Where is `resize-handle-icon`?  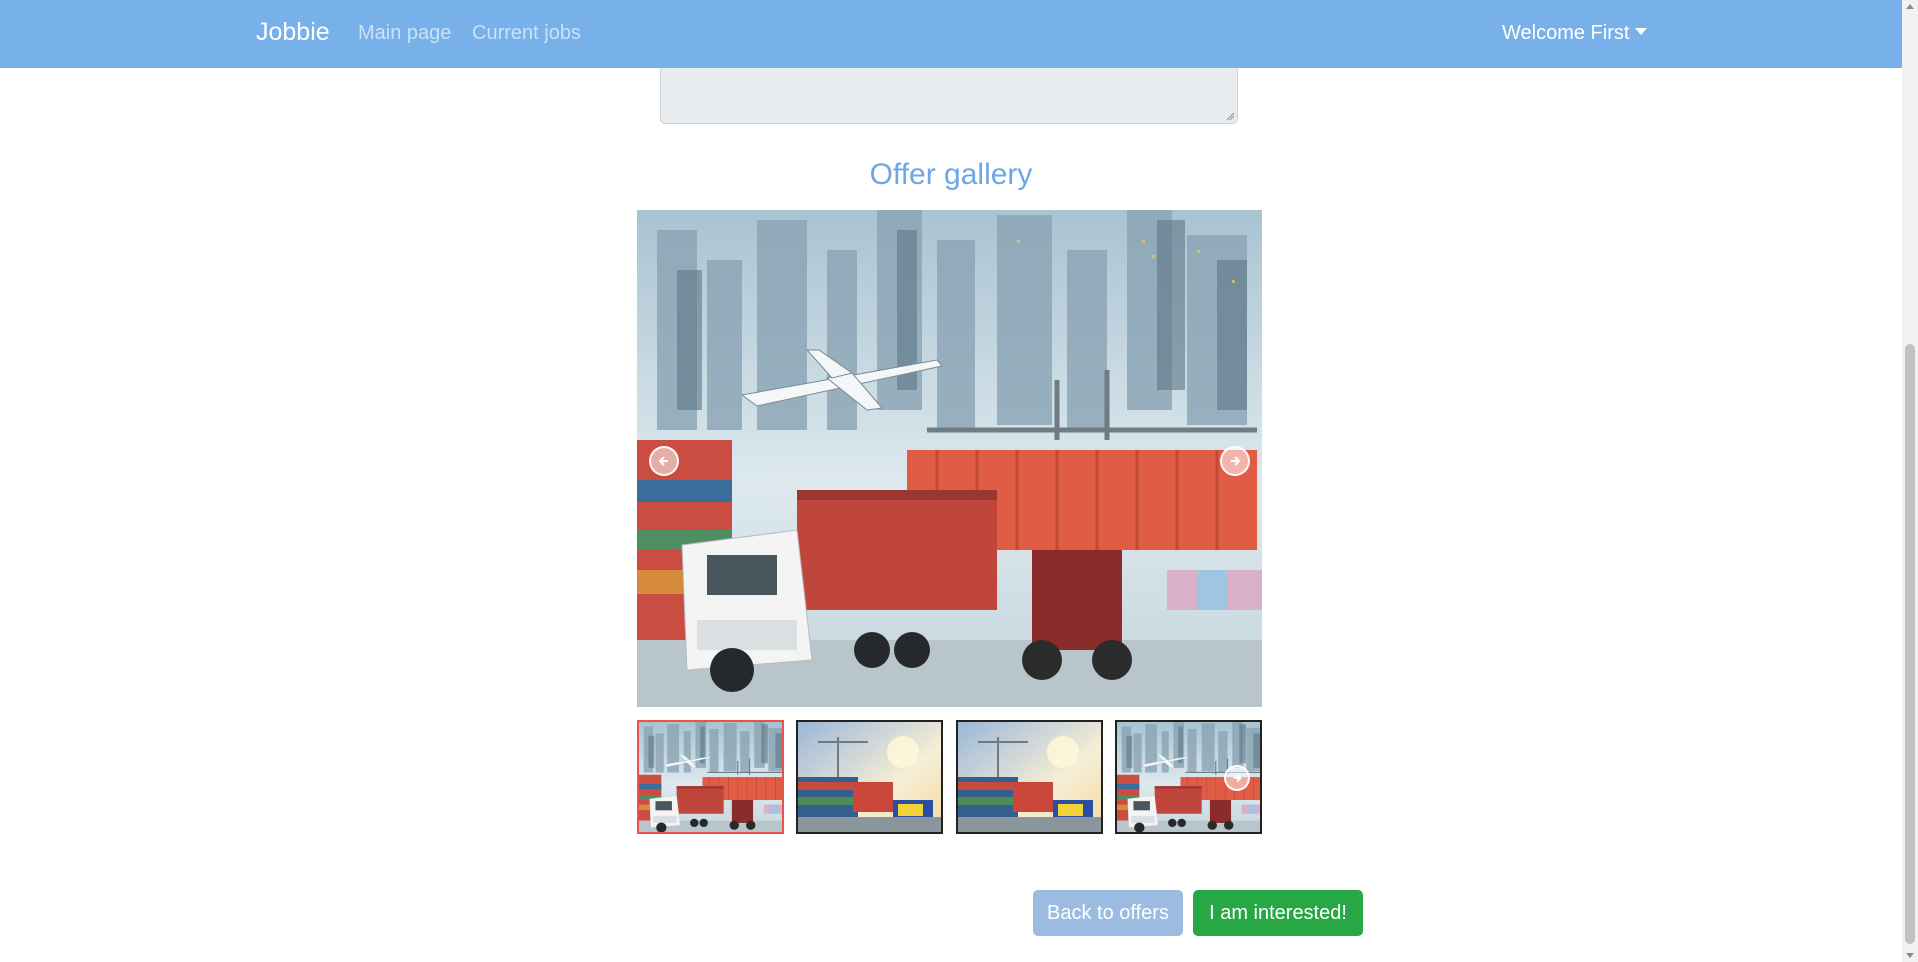
resize-handle-icon is located at coordinates (1230, 116).